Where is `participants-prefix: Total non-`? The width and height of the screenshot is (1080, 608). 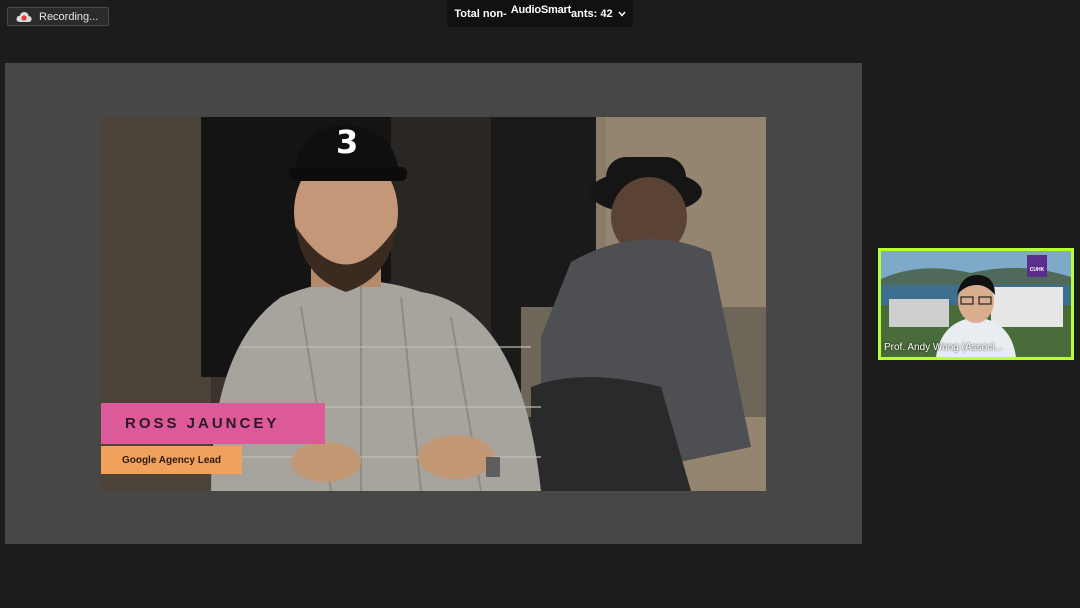 participants-prefix: Total non- is located at coordinates (480, 13).